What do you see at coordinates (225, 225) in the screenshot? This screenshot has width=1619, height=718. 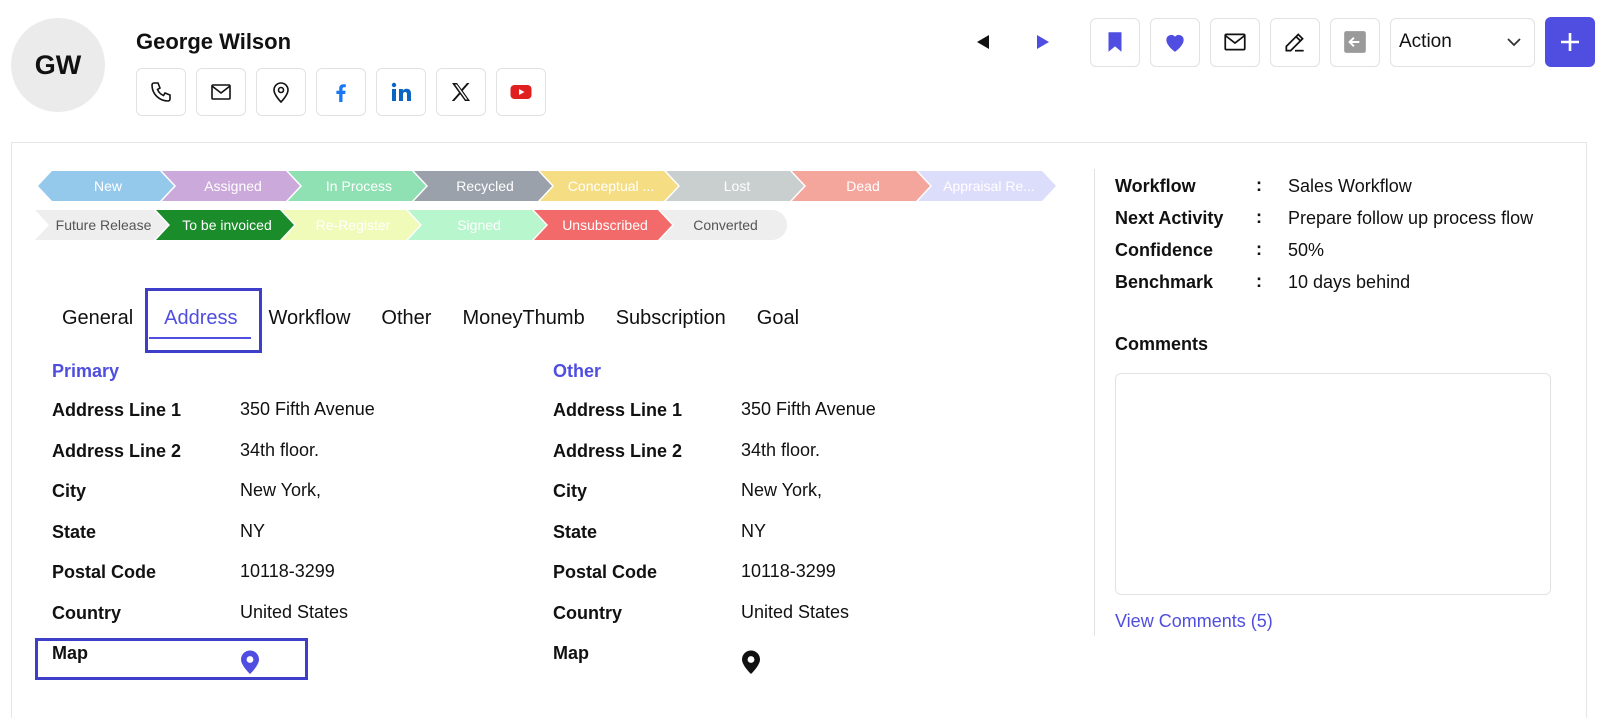 I see `row2-stage-to-be-invoiced: To be invoiced` at bounding box center [225, 225].